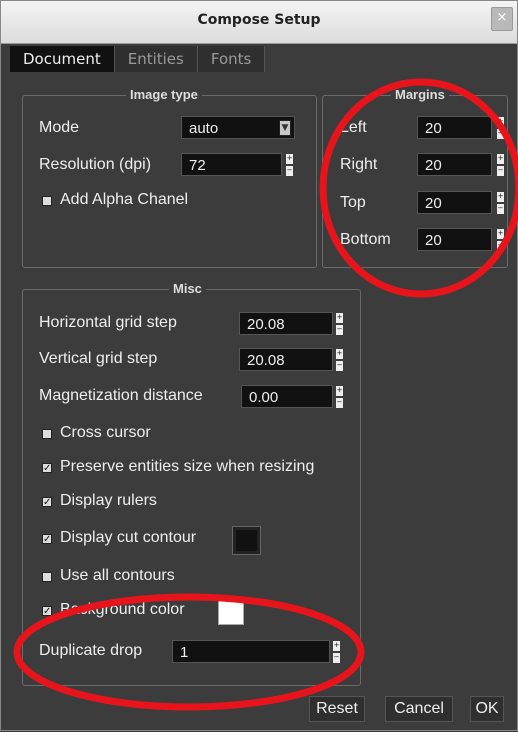 The height and width of the screenshot is (732, 518). What do you see at coordinates (121, 395) in the screenshot?
I see `magnet-label: Magnetization distance` at bounding box center [121, 395].